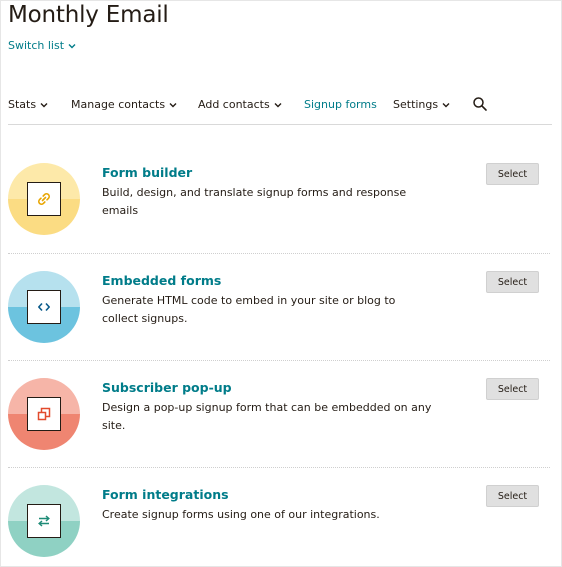  I want to click on nav-add-contacts: Add contacts, so click(240, 104).